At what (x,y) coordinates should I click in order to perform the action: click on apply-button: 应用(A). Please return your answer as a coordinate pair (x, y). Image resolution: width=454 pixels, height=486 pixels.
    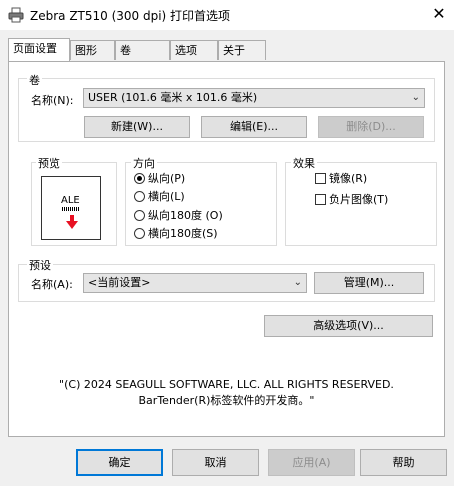
    Looking at the image, I should click on (311, 462).